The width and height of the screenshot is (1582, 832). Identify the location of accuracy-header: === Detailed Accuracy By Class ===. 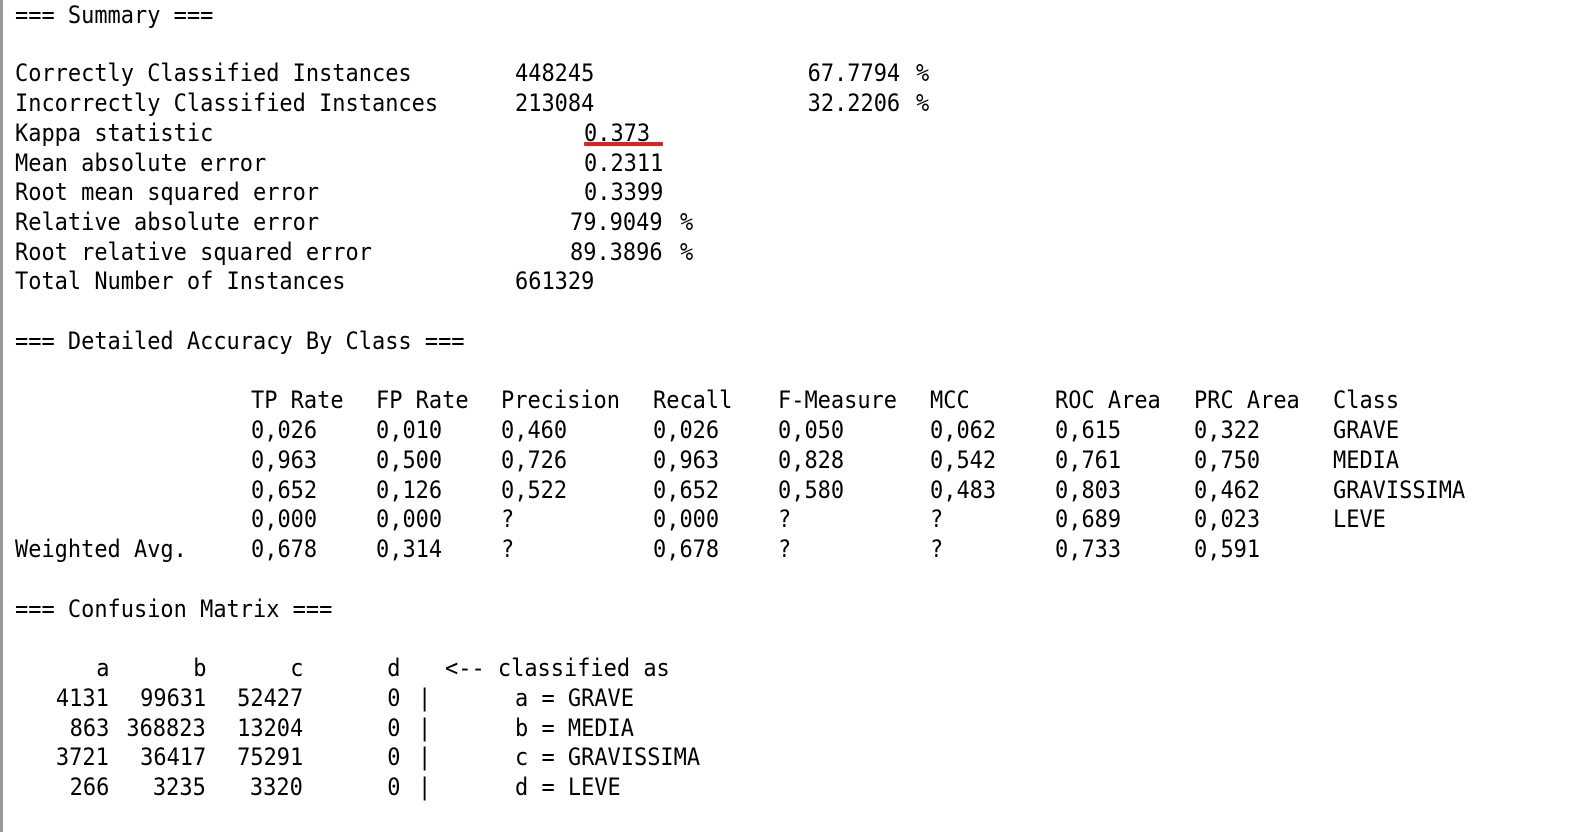
(240, 341).